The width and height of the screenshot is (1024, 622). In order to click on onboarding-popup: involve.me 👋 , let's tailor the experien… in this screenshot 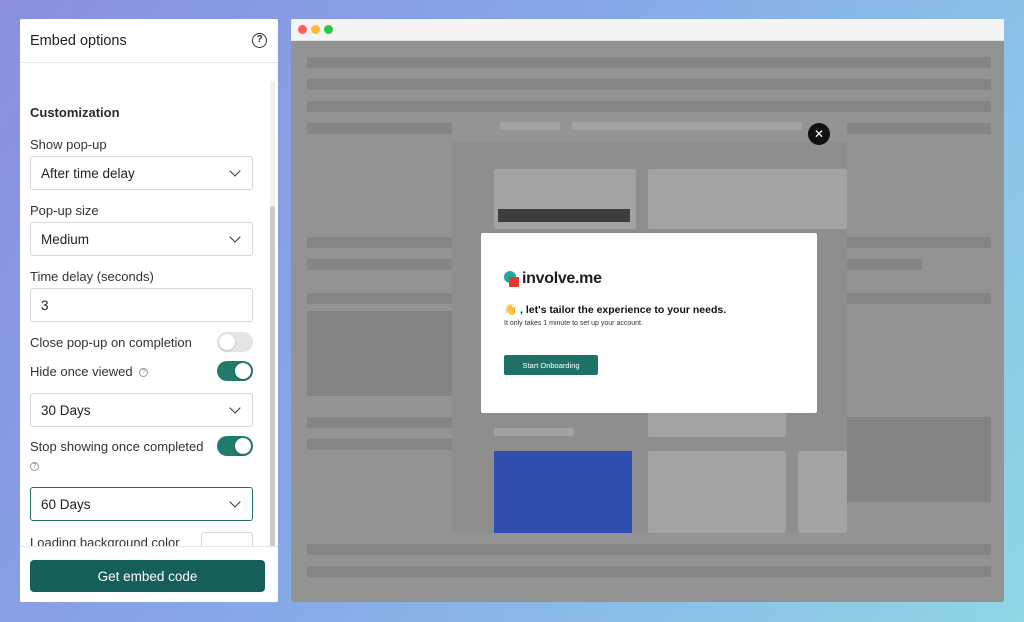, I will do `click(649, 323)`.